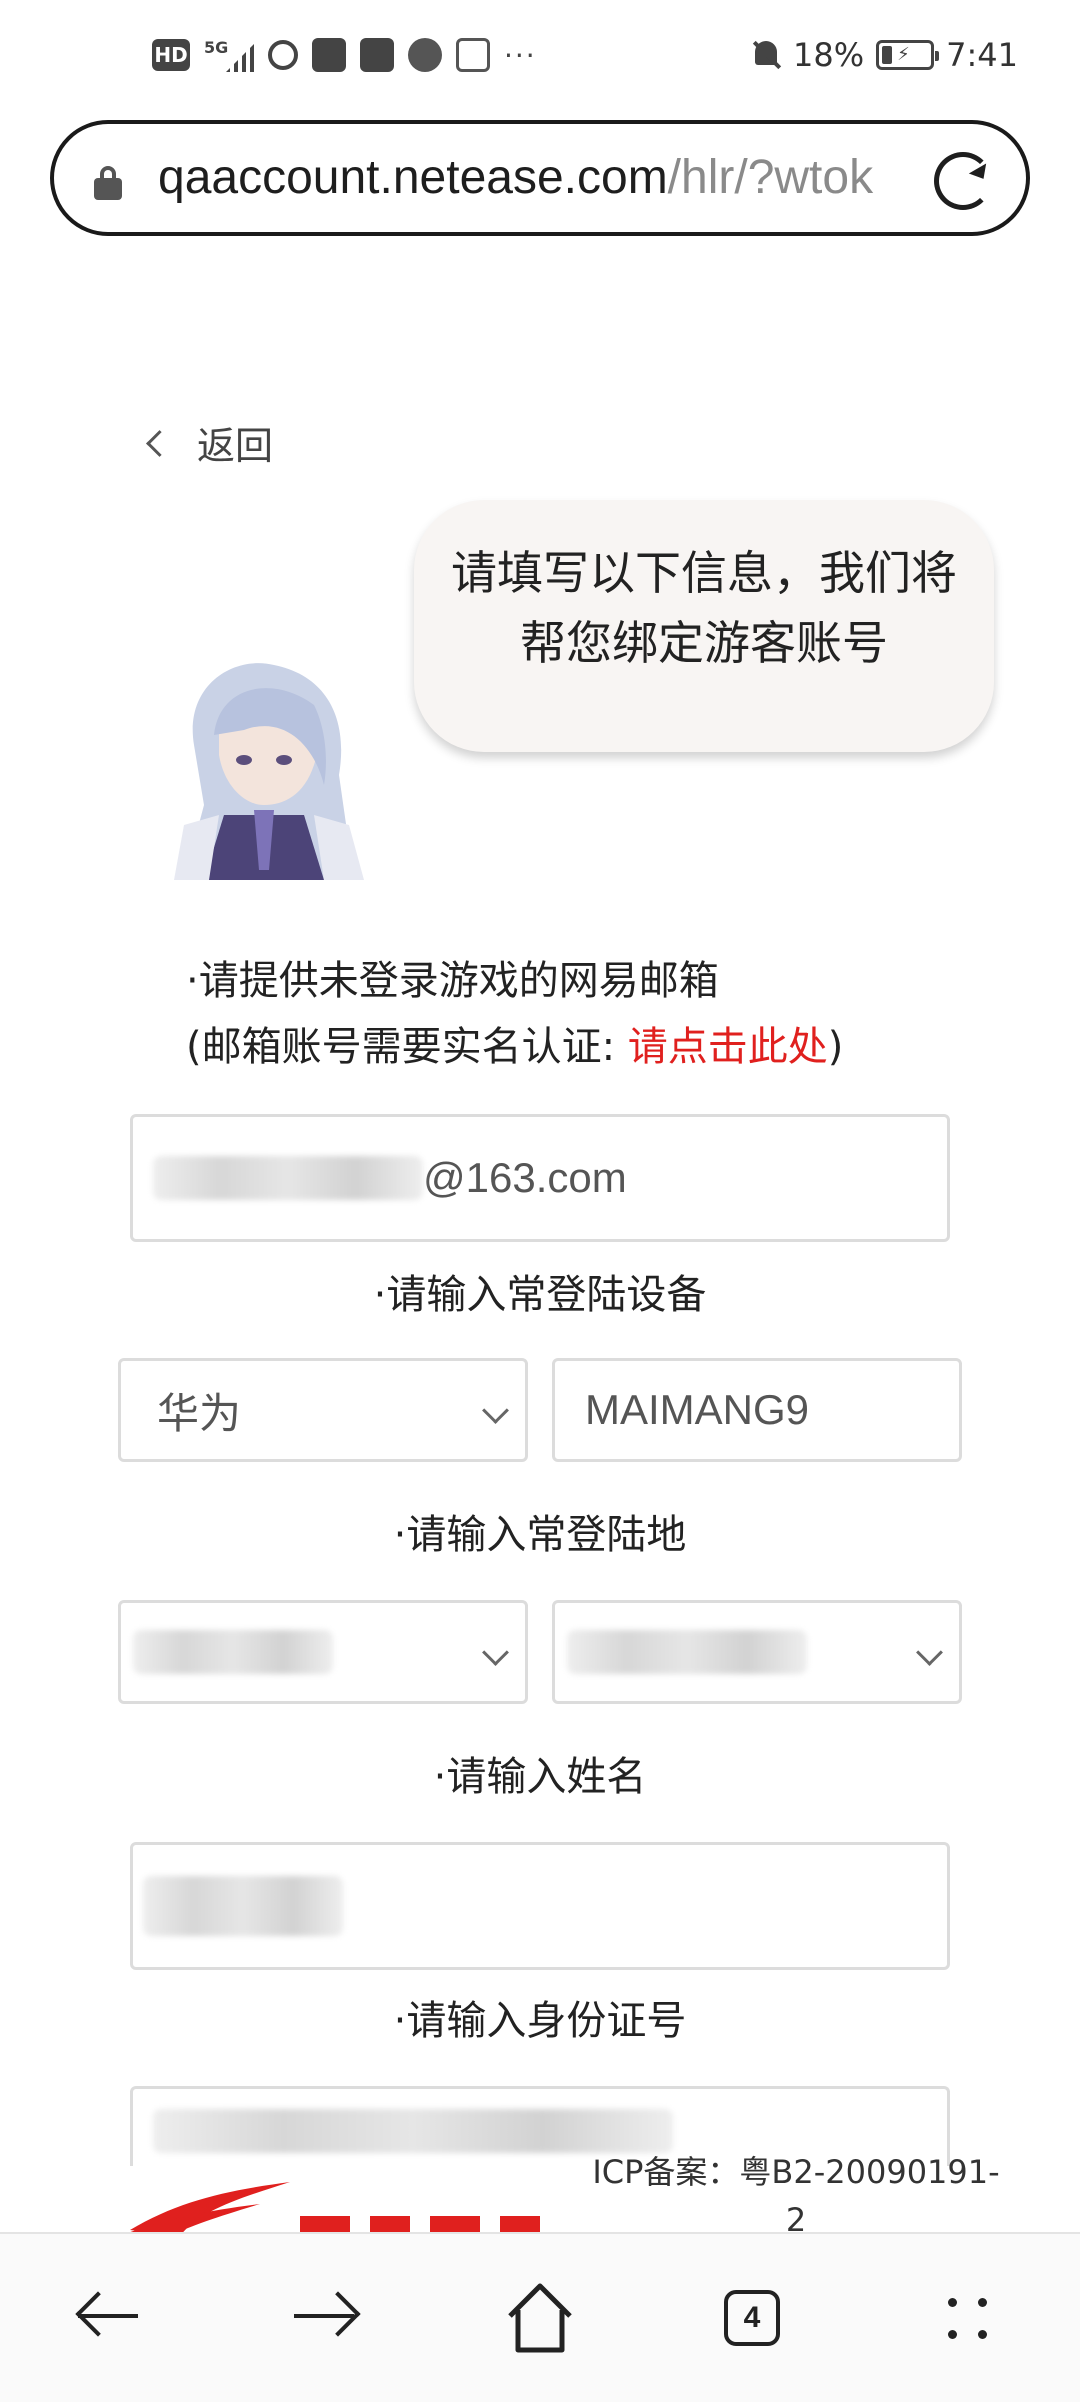 The image size is (1080, 2402). I want to click on back-button: 返回, so click(210, 442).